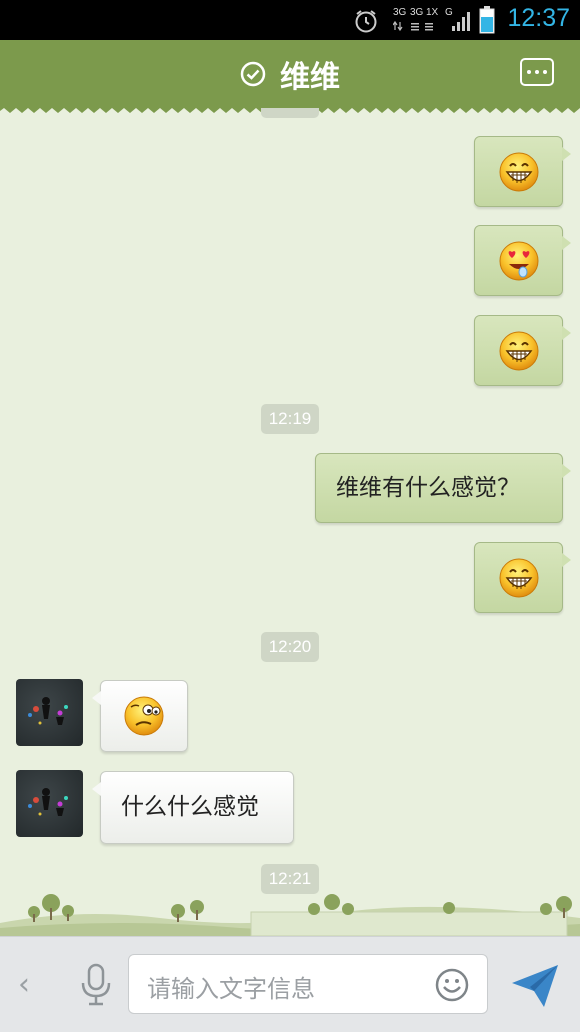 This screenshot has height=1032, width=580. Describe the element at coordinates (432, 12) in the screenshot. I see `network-1x-label: 1X` at that location.